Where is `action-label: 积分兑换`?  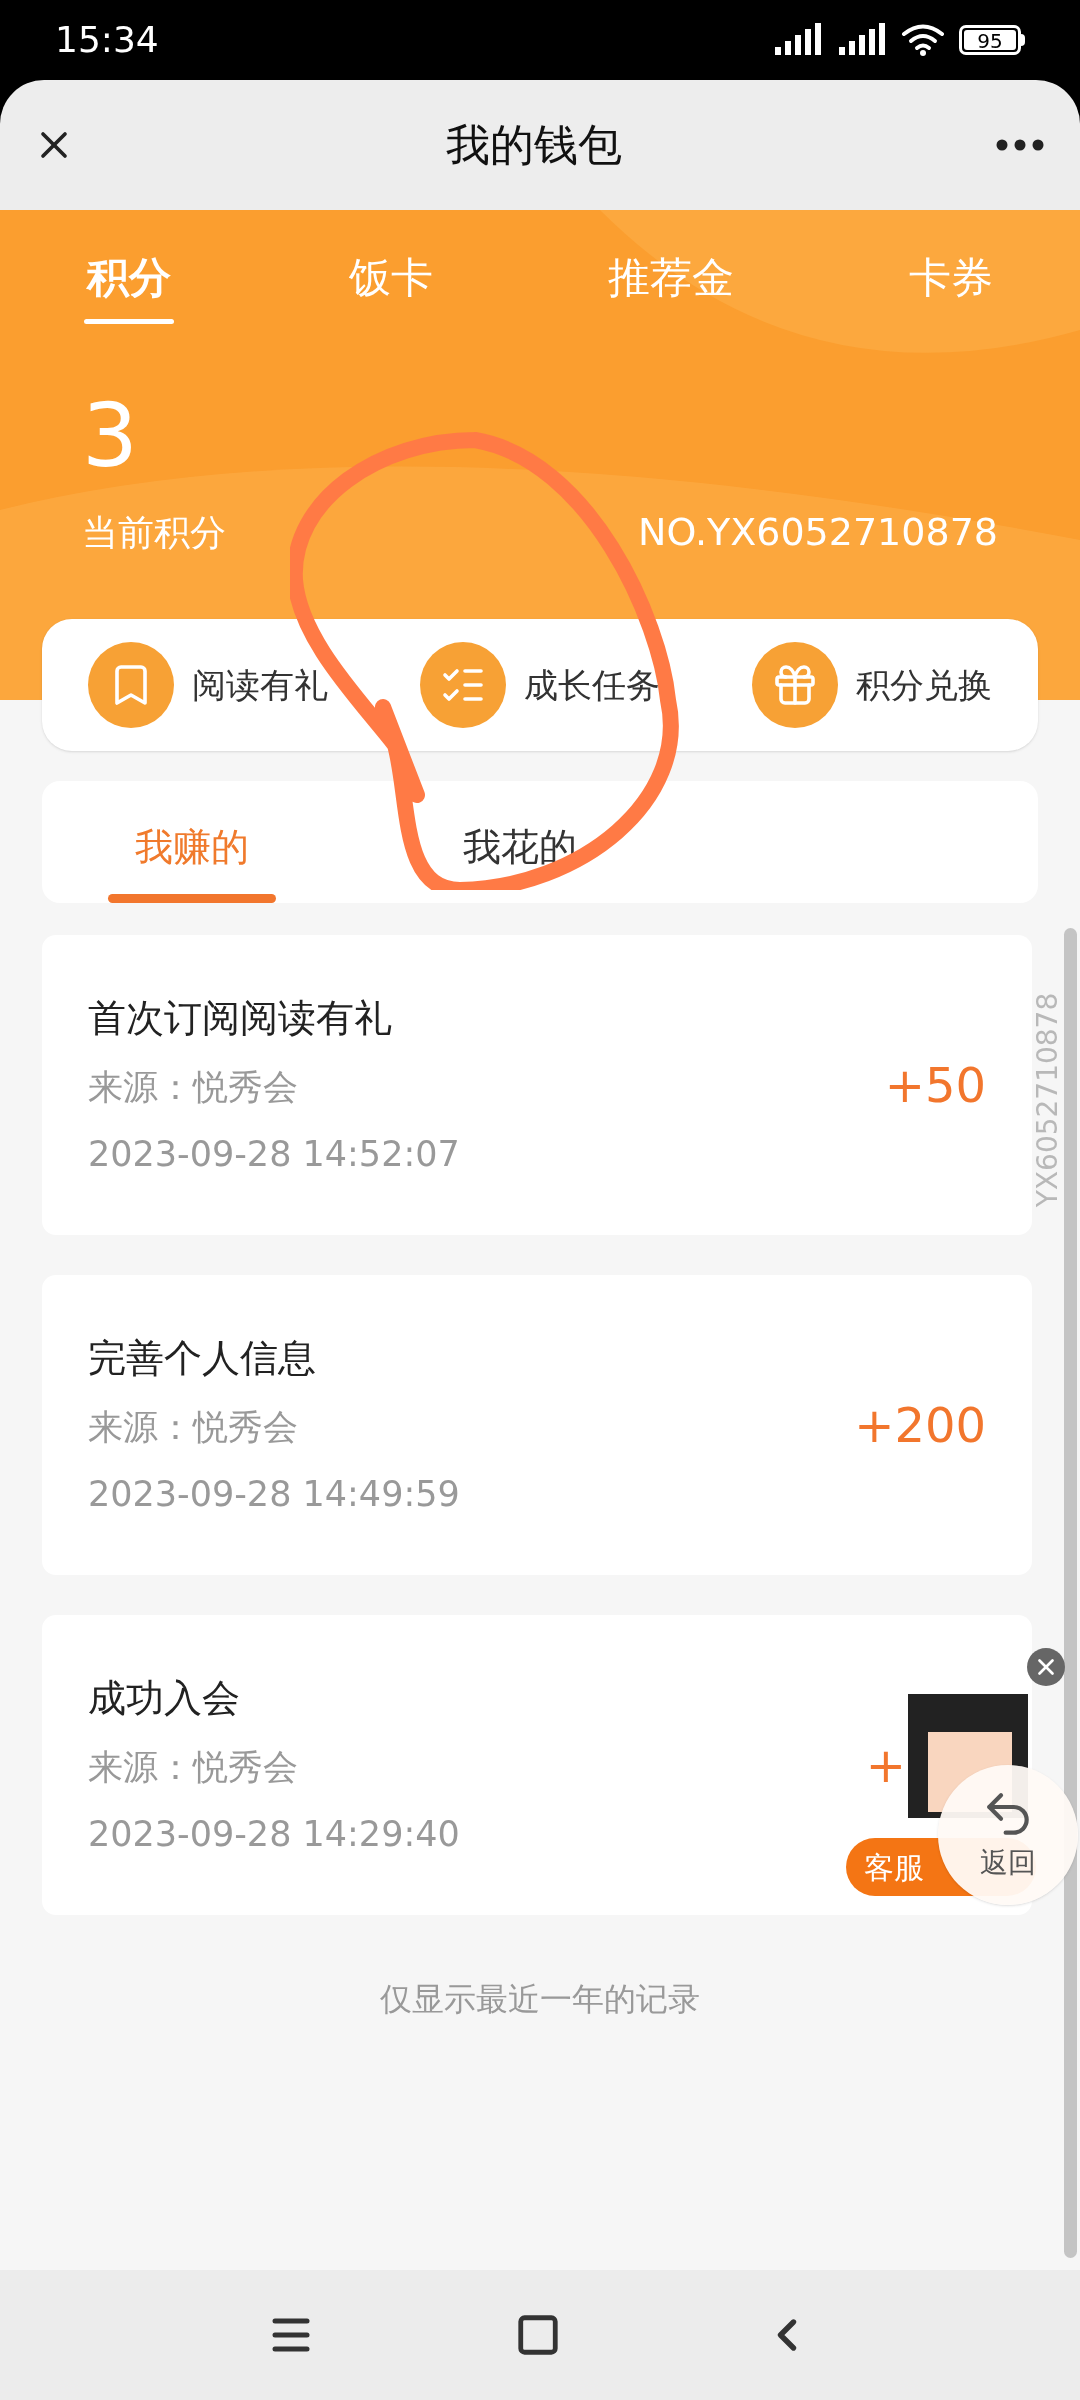 action-label: 积分兑换 is located at coordinates (924, 685).